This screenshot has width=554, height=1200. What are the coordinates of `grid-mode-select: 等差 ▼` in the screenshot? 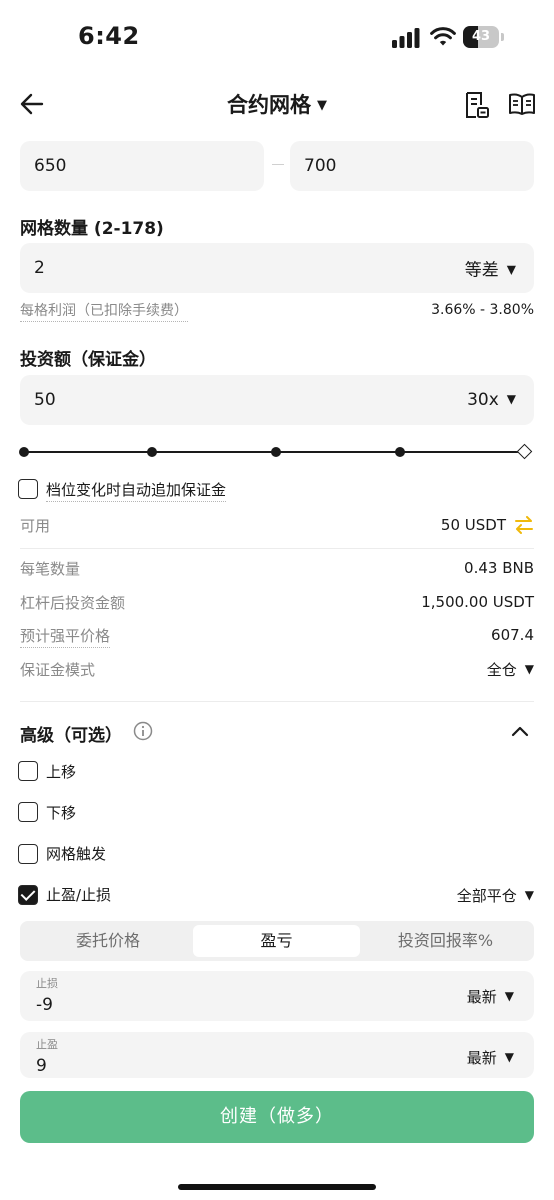 It's located at (490, 268).